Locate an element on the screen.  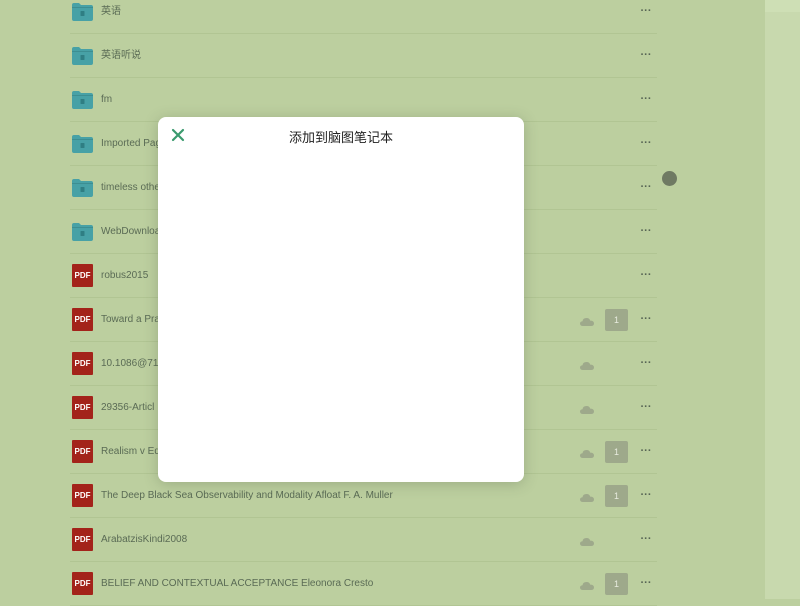
scroll-indicator is located at coordinates (669, 178).